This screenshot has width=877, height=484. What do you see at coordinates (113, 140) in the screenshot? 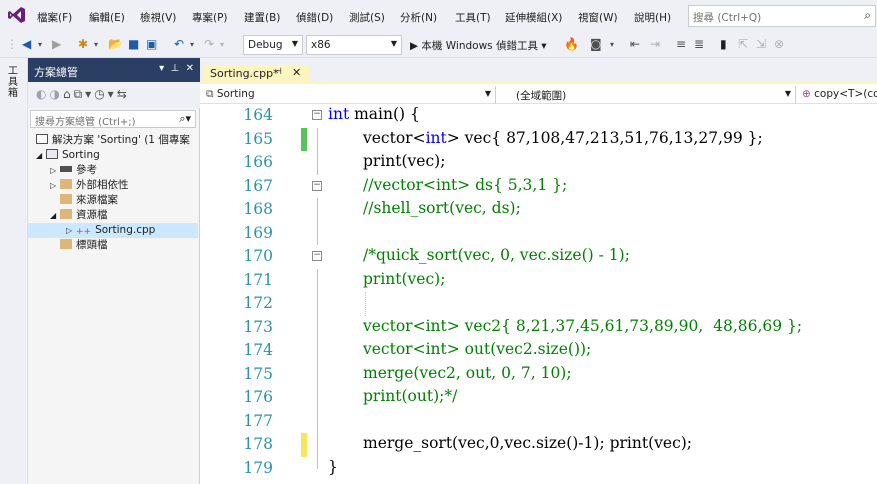
I see `tree-item-solution: 解決方案 'Sorting' (1 個專案` at bounding box center [113, 140].